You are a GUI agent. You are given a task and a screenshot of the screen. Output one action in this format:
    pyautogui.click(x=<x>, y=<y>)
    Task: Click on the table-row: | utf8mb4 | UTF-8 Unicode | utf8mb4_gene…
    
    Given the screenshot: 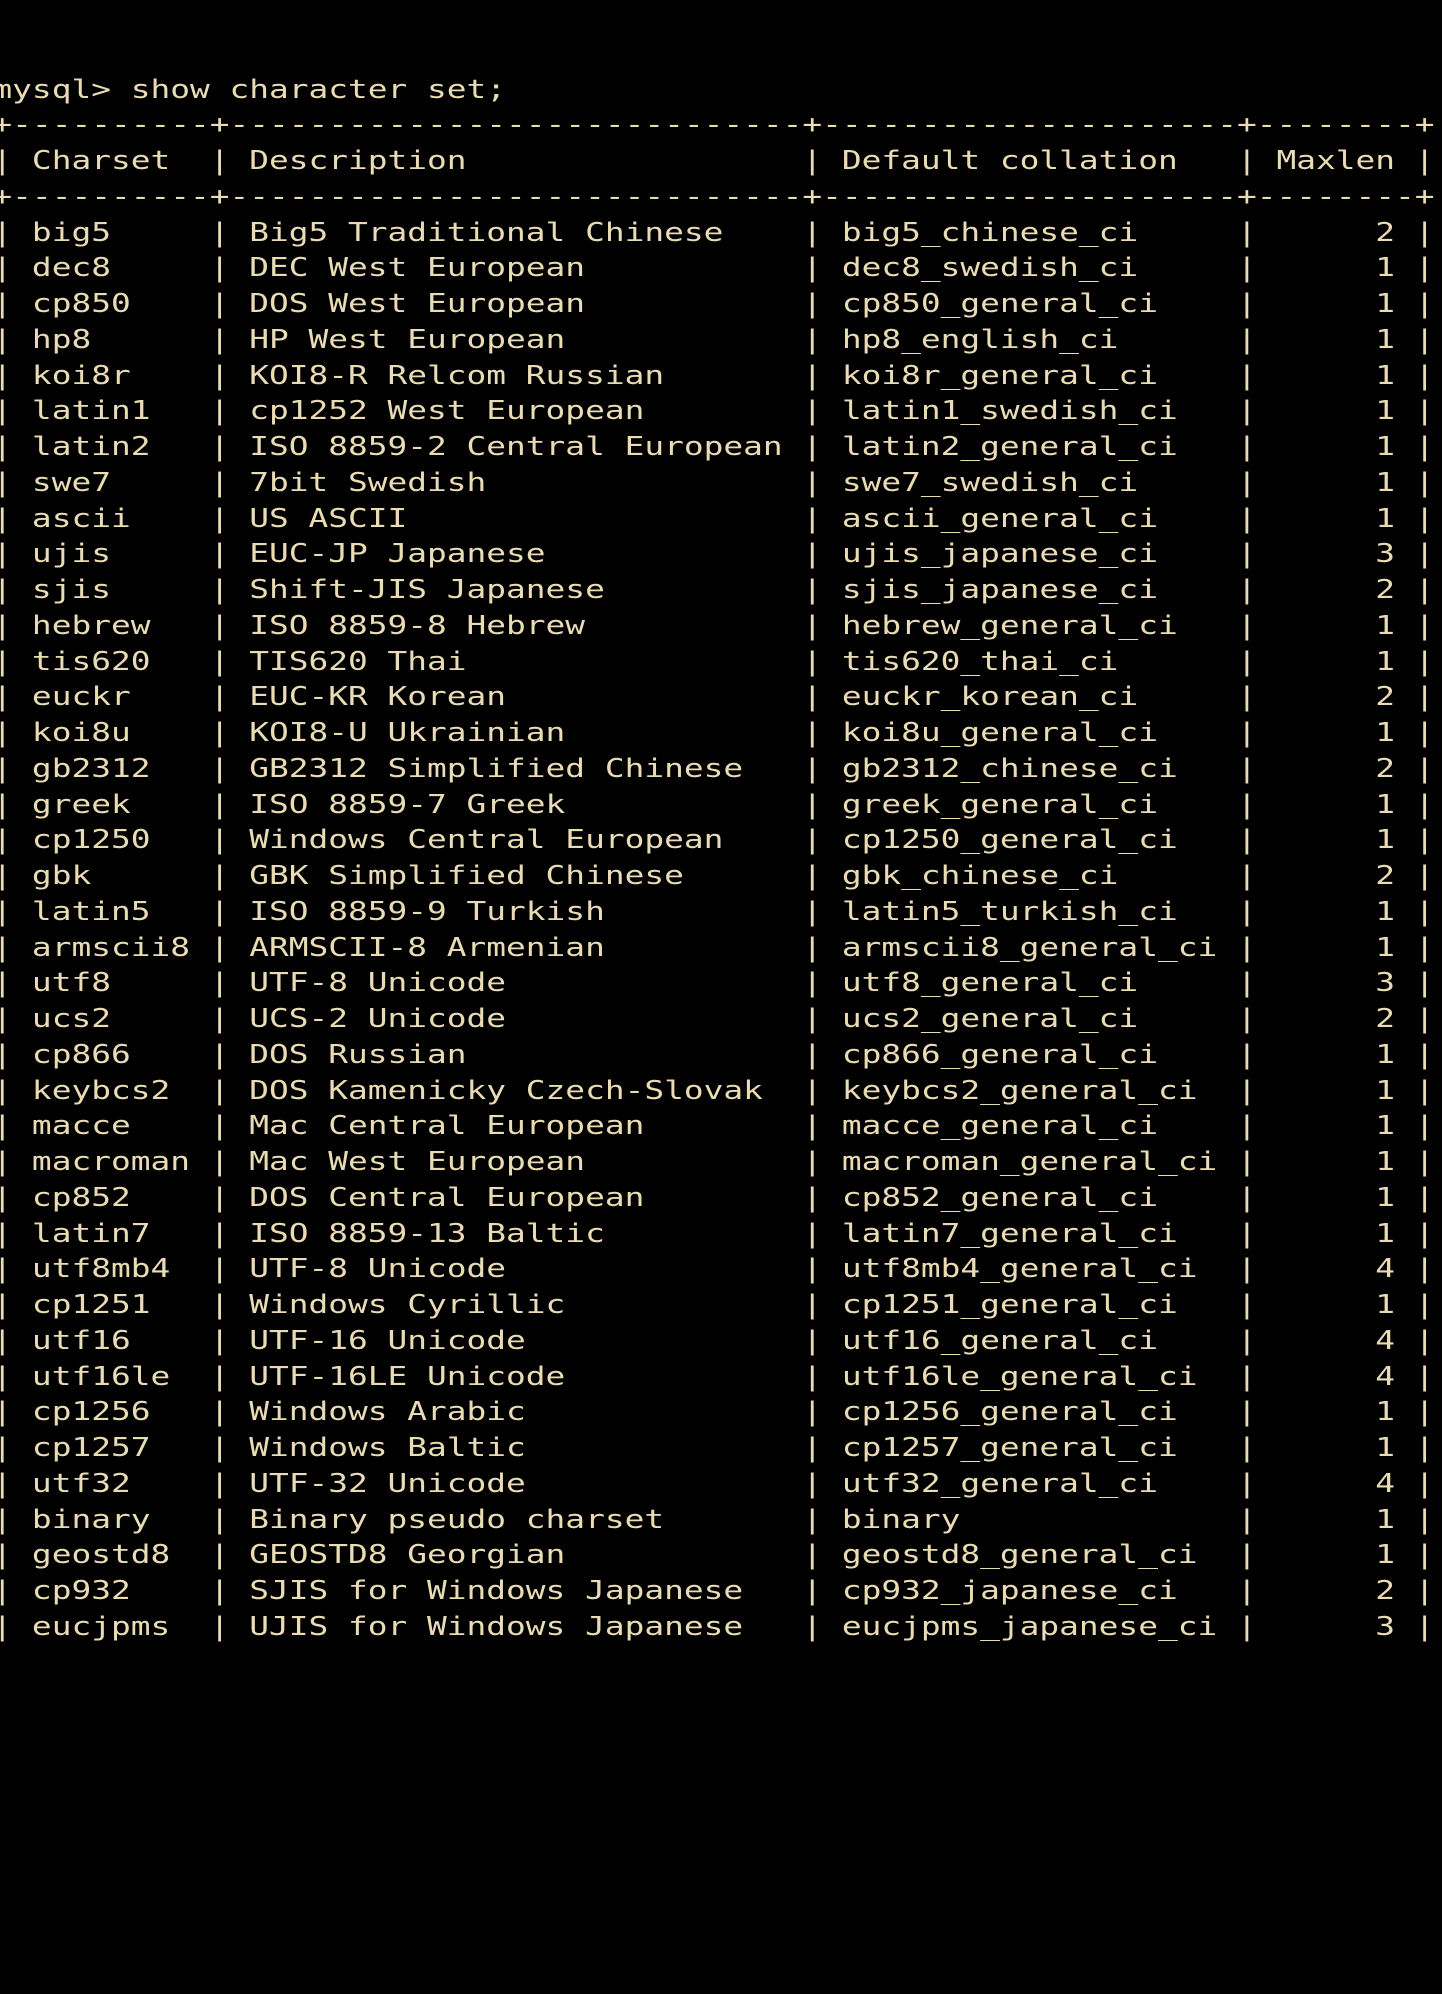 What is the action you would take?
    pyautogui.click(x=717, y=1269)
    